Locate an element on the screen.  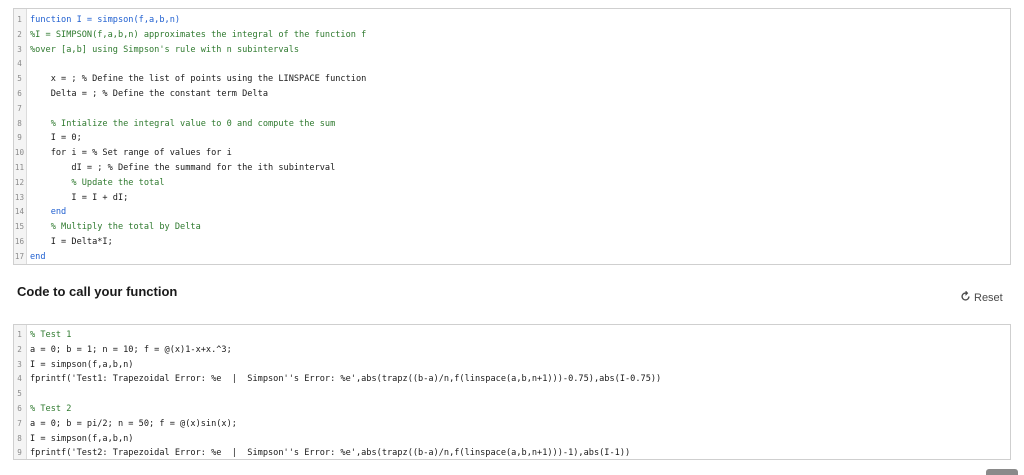
line-number: 16 is located at coordinates (19, 241).